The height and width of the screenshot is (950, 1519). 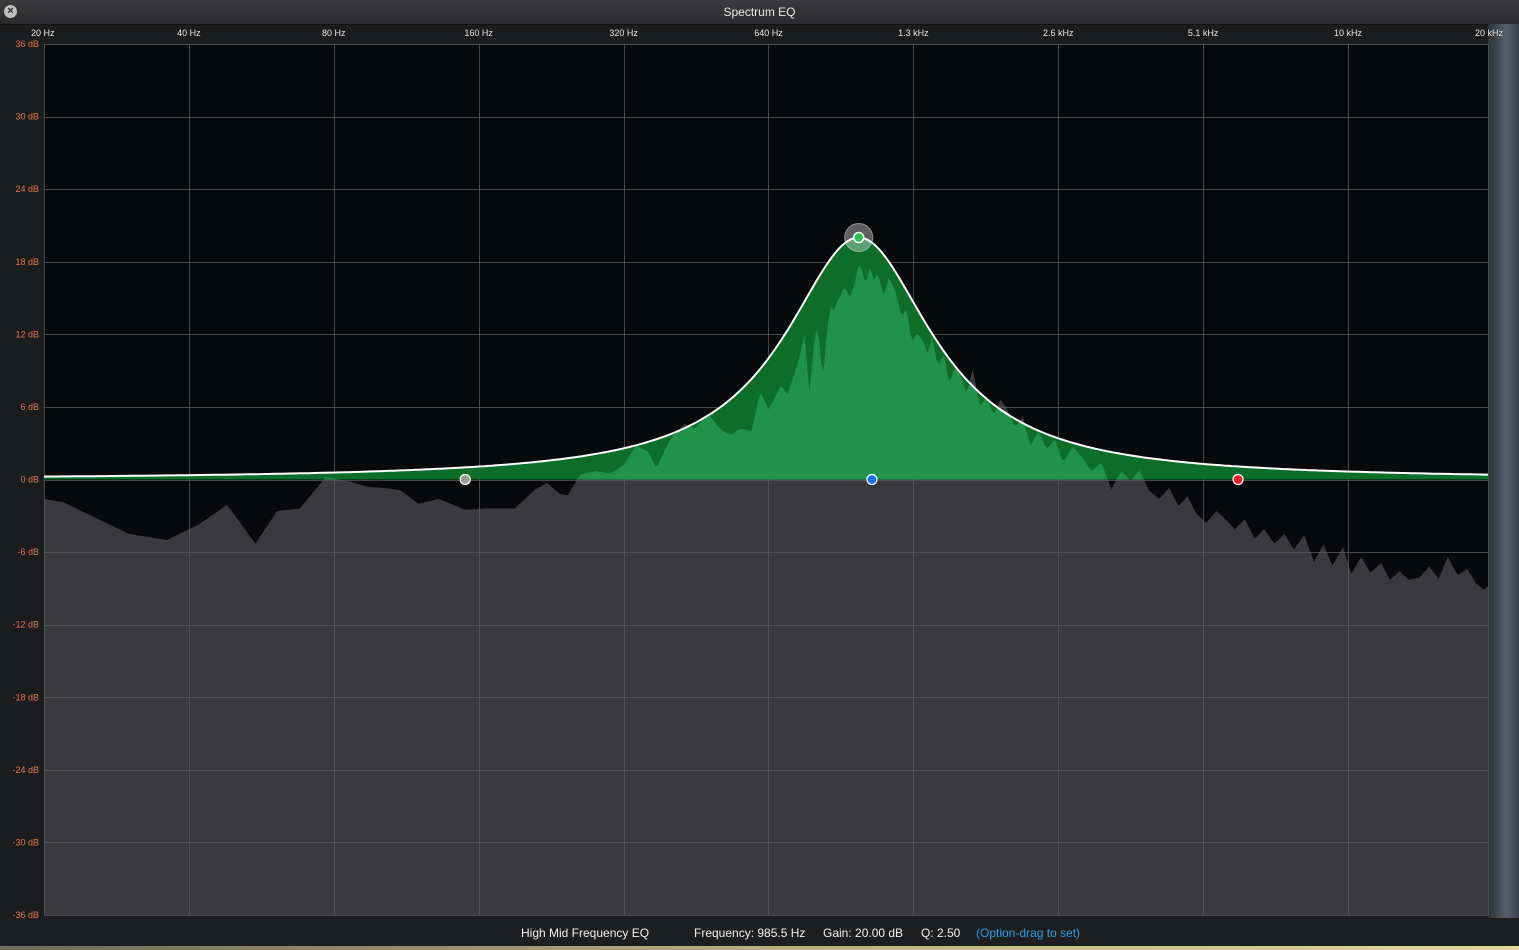 I want to click on peak-band-handle, so click(x=858, y=237).